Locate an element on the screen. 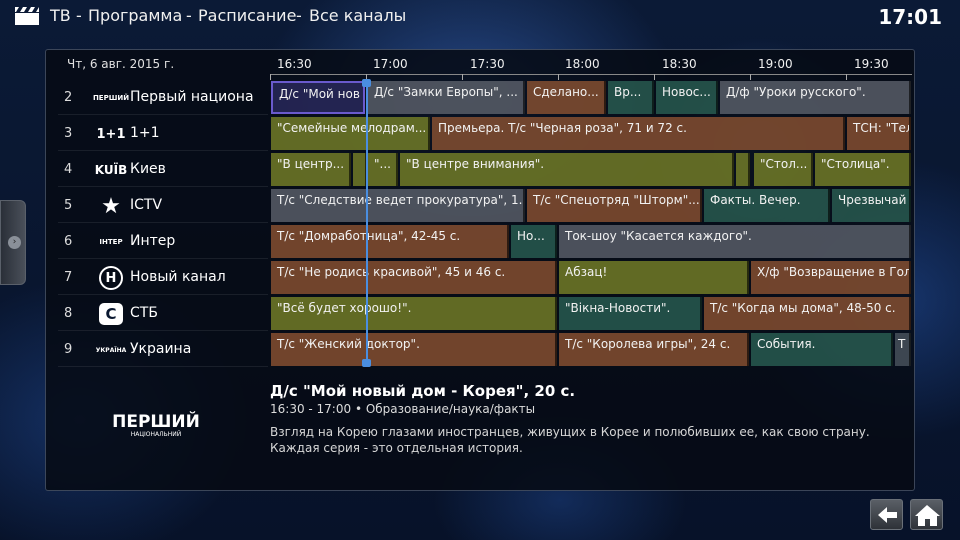 Image resolution: width=960 pixels, height=540 pixels. channel-number: 8 is located at coordinates (68, 313).